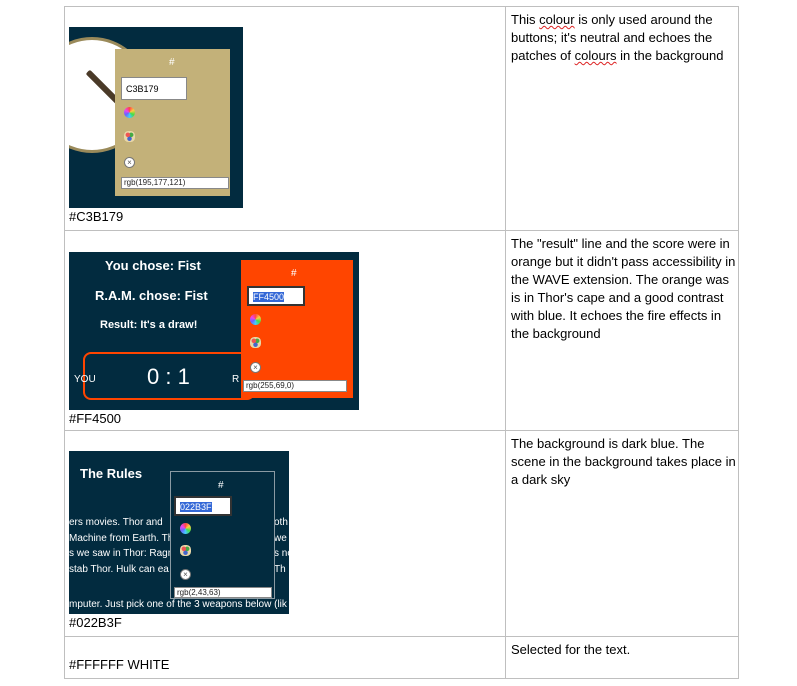 This screenshot has height=686, width=797. I want to click on description-cell: Selected for the text., so click(622, 657).